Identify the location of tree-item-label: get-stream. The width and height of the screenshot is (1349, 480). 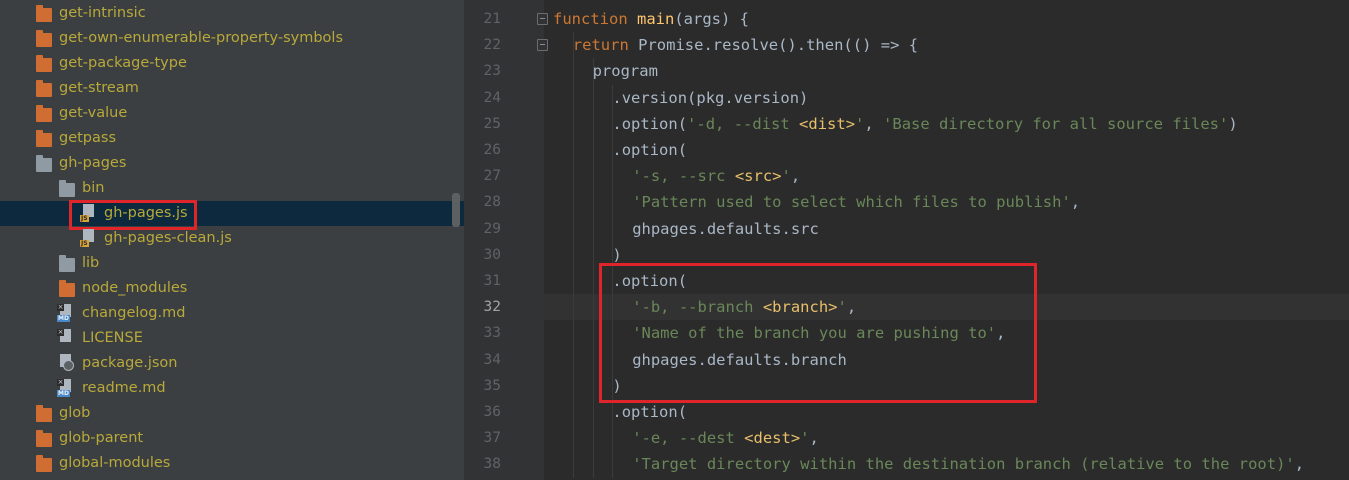
(99, 88).